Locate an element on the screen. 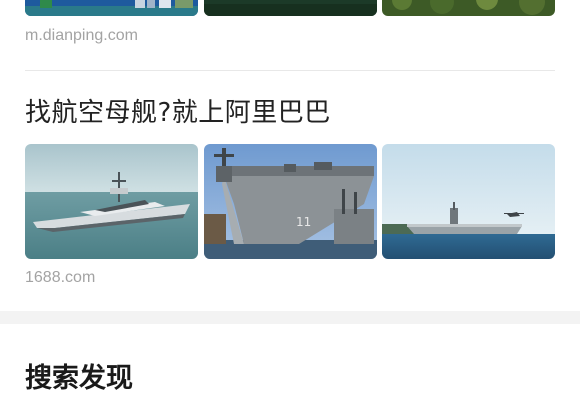 The height and width of the screenshot is (415, 580). aircraft-carrier-docked-thumb: 11 is located at coordinates (290, 201).